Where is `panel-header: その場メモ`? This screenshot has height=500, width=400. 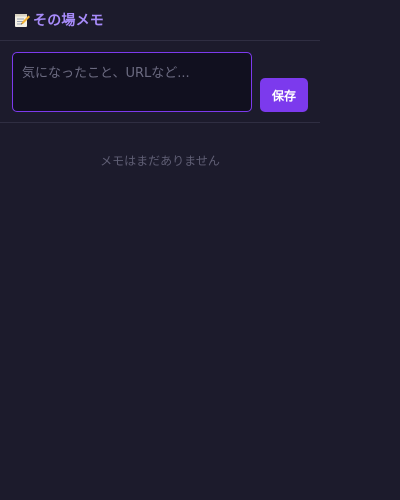
panel-header: その場メモ is located at coordinates (160, 20).